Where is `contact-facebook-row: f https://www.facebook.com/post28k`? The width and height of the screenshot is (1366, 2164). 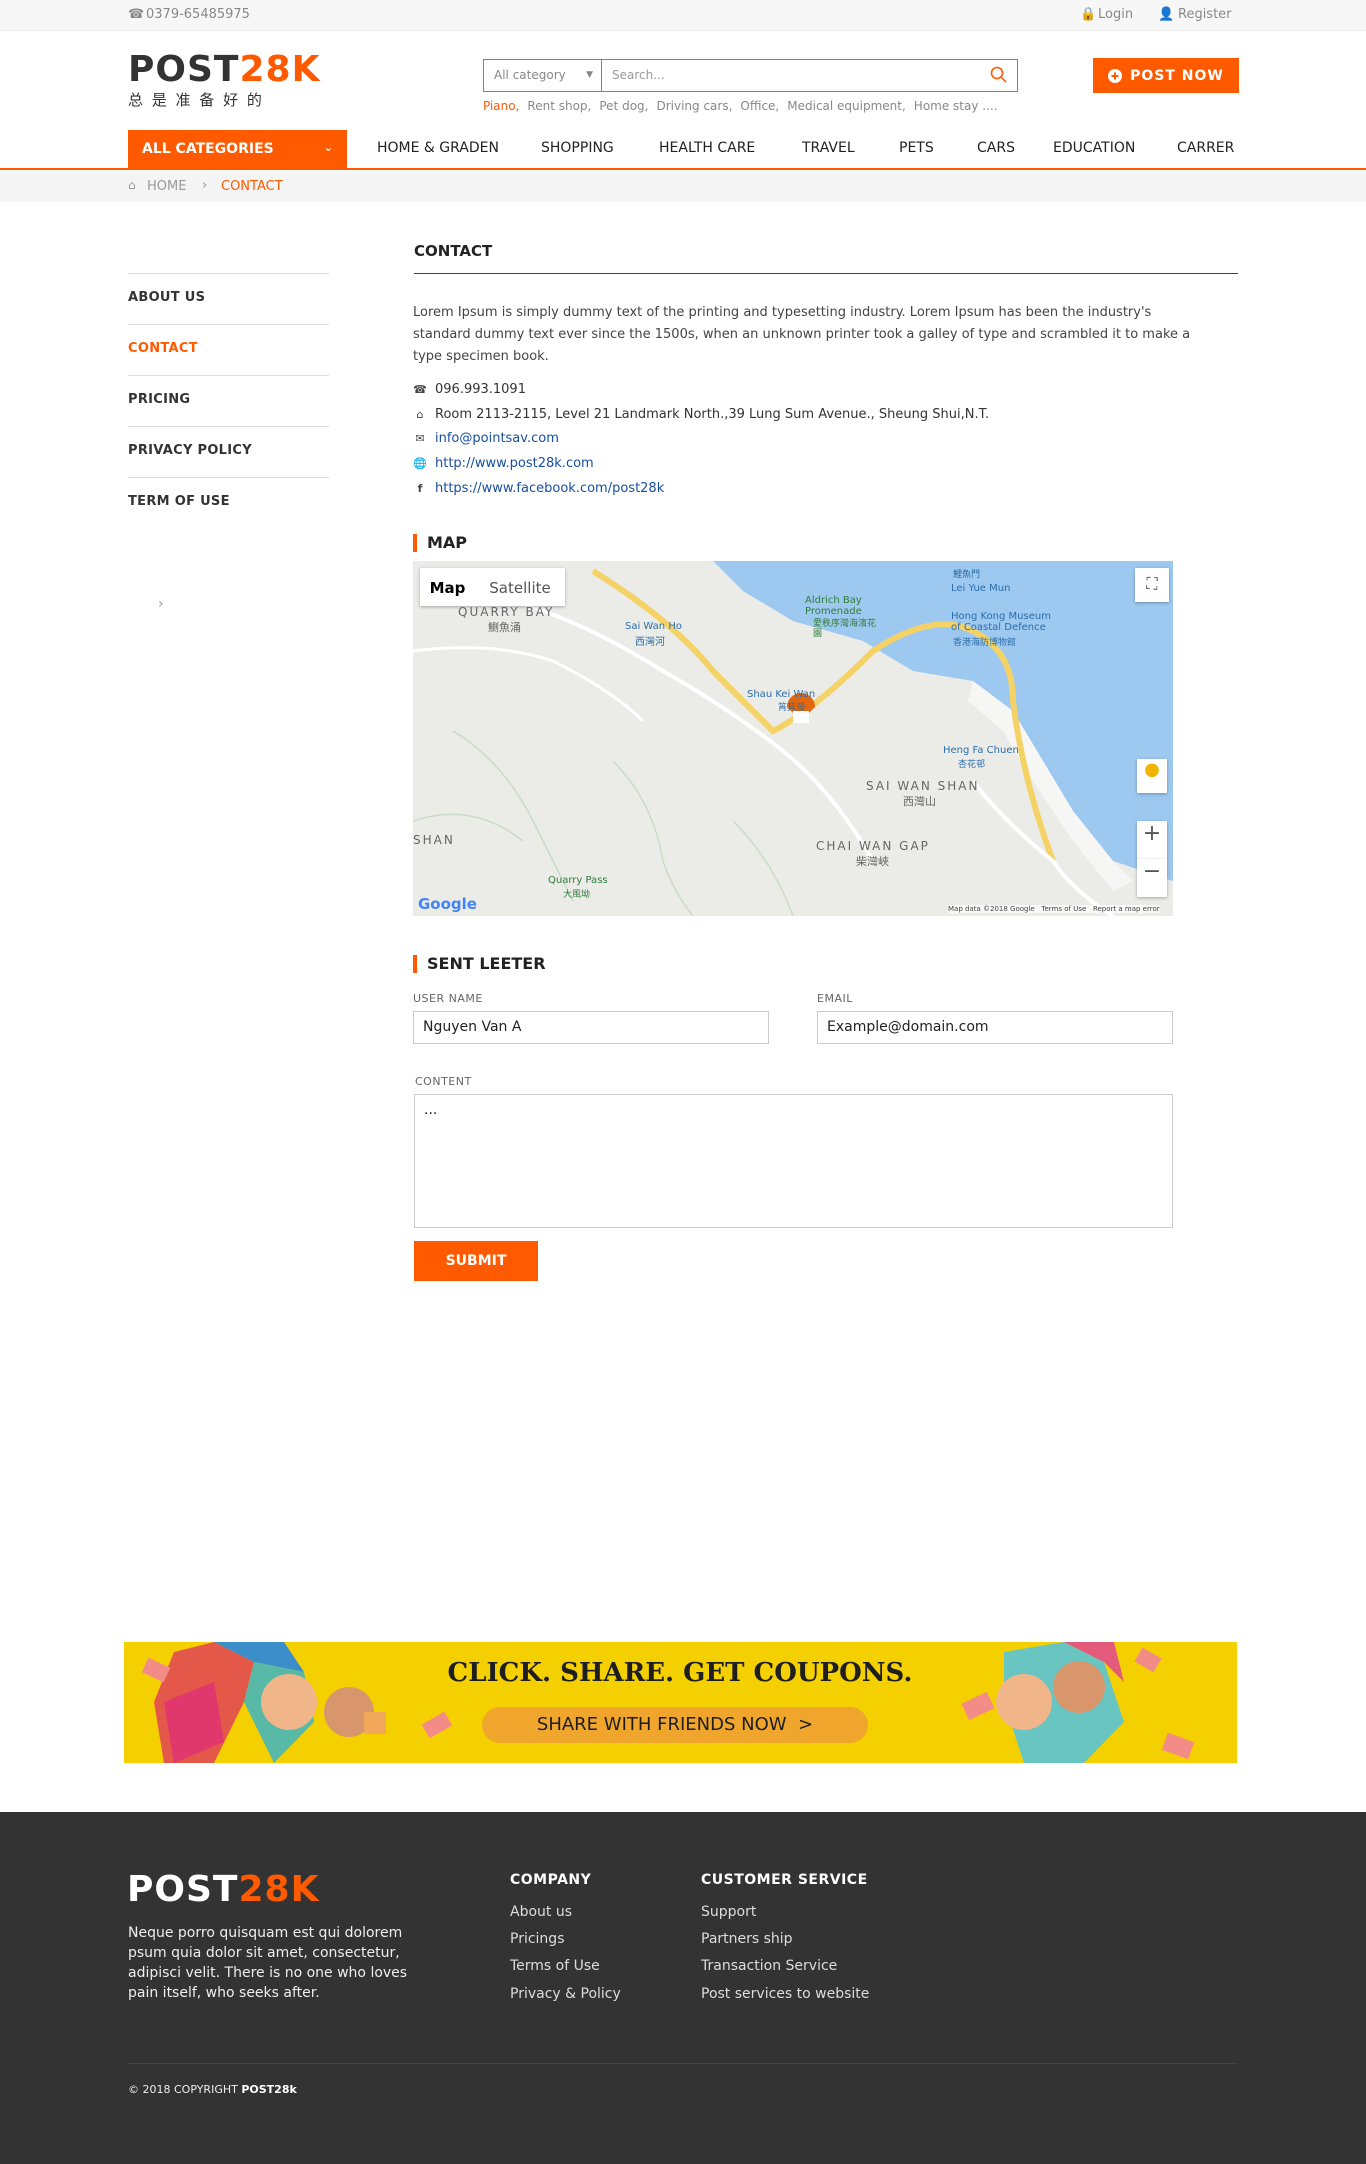 contact-facebook-row: f https://www.facebook.com/post28k is located at coordinates (539, 488).